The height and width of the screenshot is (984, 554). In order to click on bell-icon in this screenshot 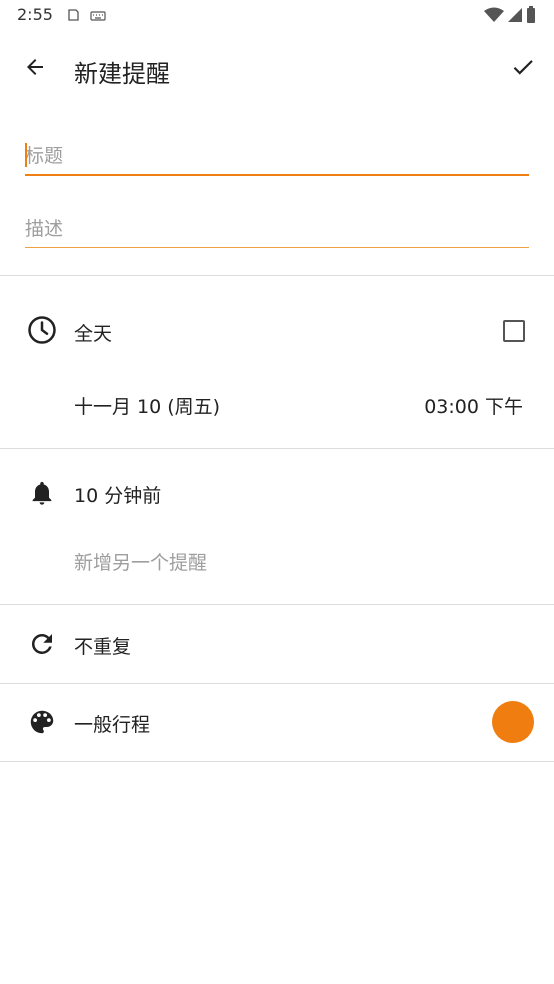, I will do `click(42, 493)`.